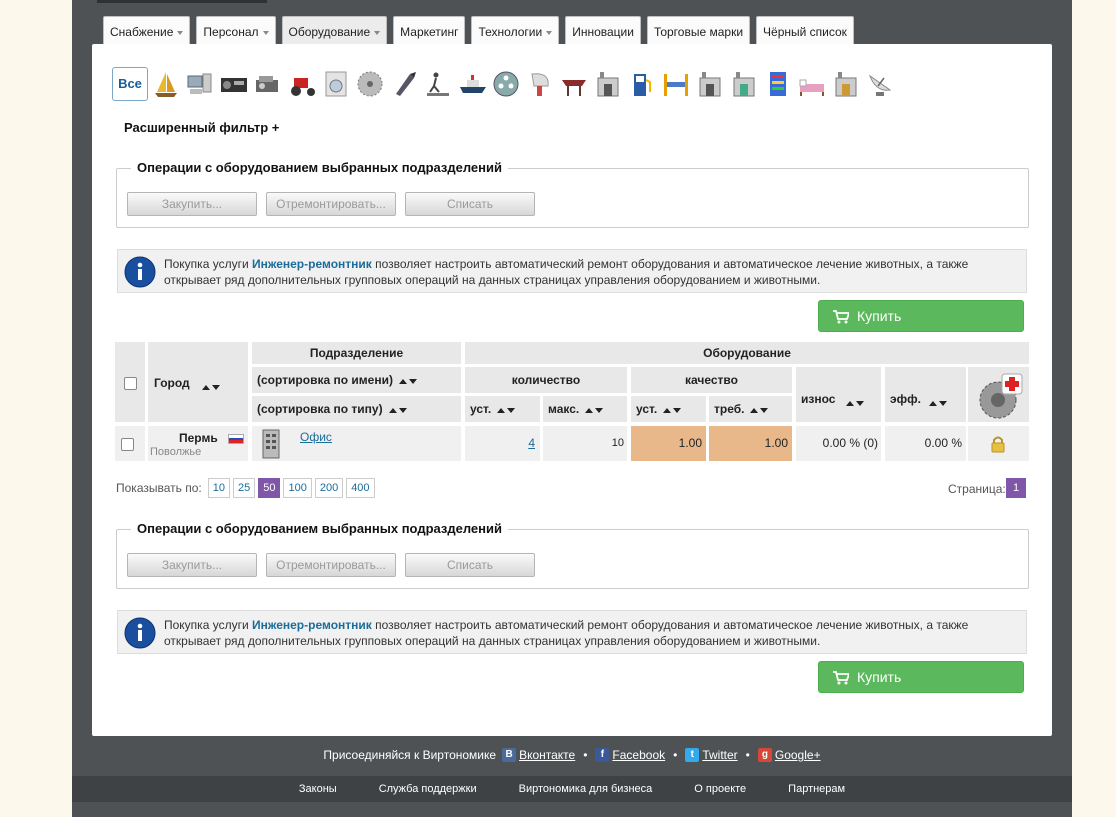  What do you see at coordinates (574, 84) in the screenshot?
I see `table-icon` at bounding box center [574, 84].